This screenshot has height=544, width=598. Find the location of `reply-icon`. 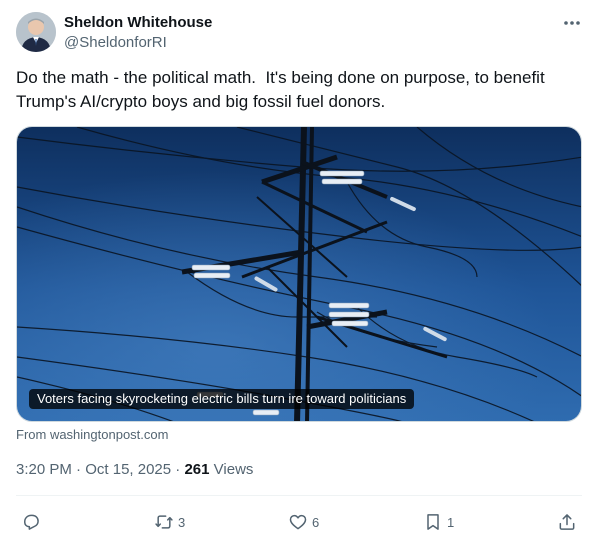

reply-icon is located at coordinates (31, 522).